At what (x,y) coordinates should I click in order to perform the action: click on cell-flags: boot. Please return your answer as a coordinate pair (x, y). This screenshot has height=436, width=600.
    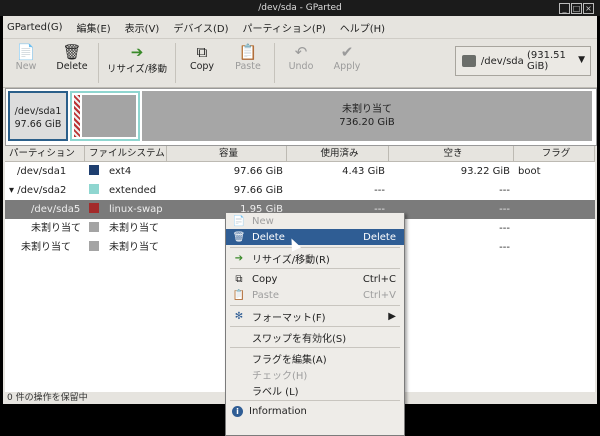
    Looking at the image, I should click on (529, 171).